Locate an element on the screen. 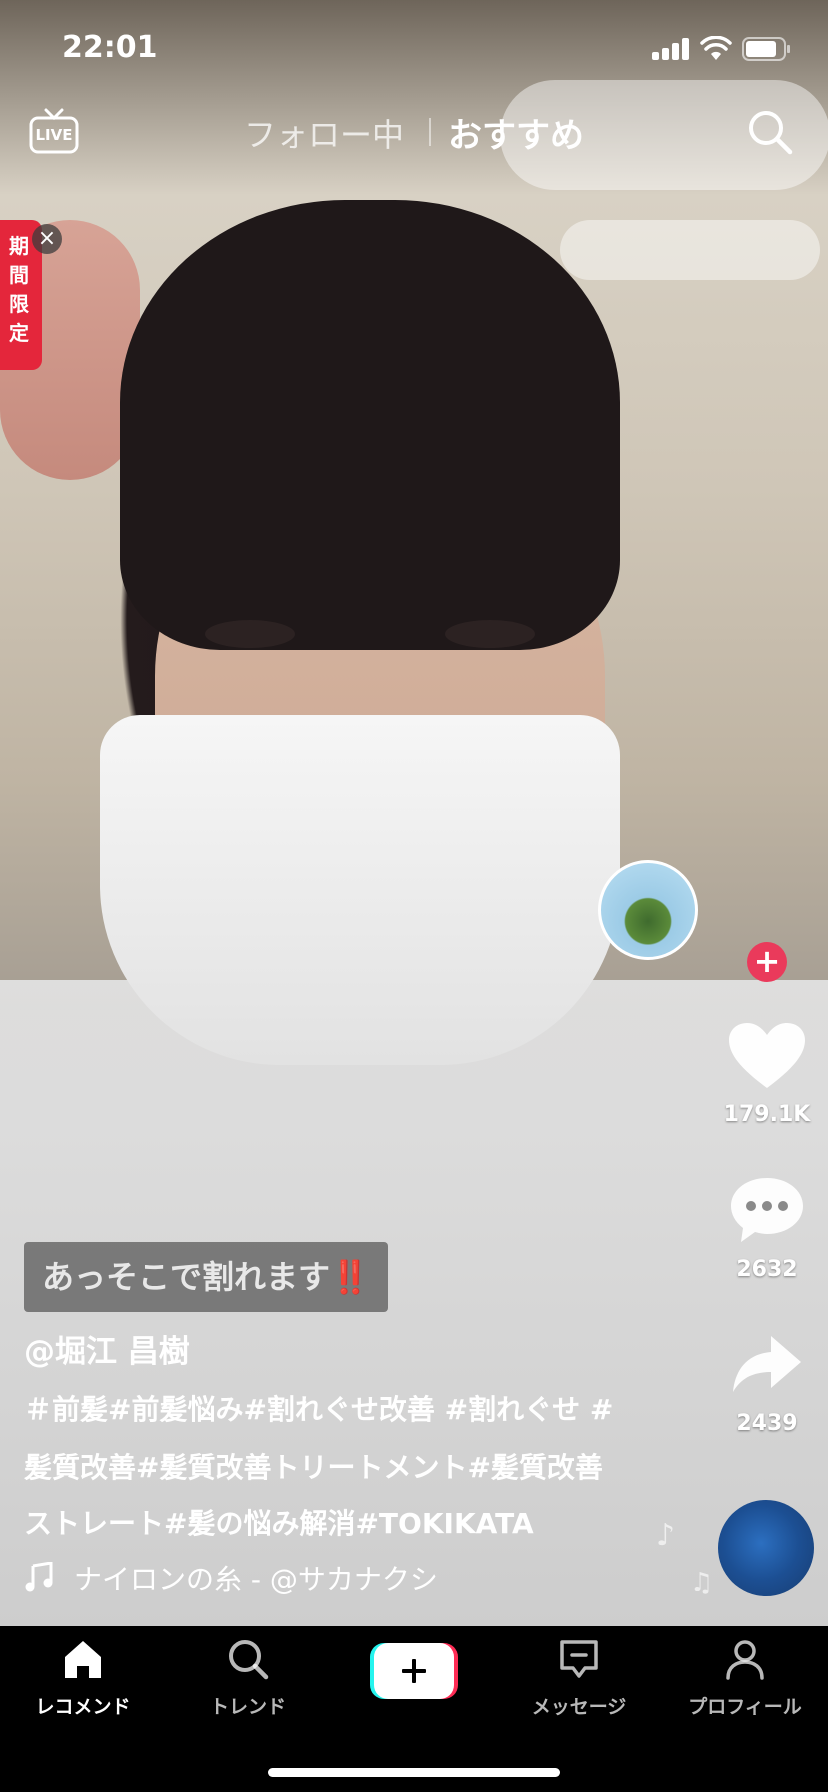  music-title: ナイロンの糸 - @サカナクシ is located at coordinates (256, 1578).